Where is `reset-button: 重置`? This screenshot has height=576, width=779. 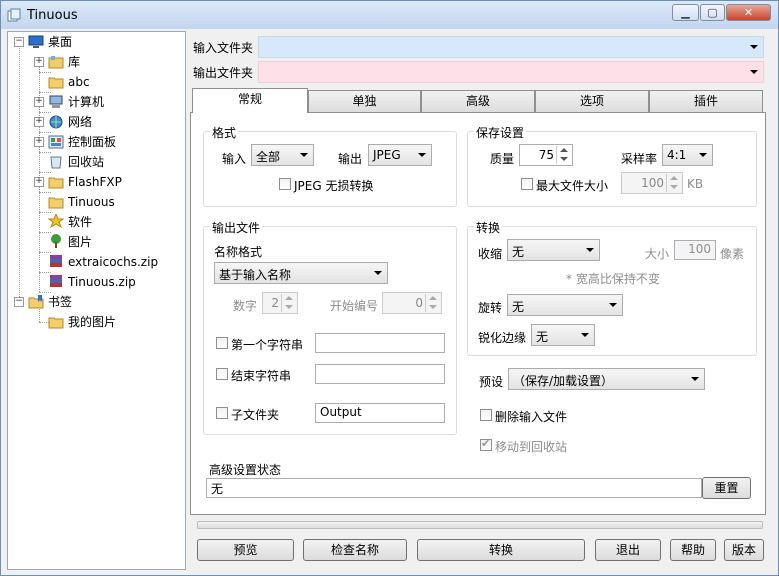
reset-button: 重置 is located at coordinates (726, 488).